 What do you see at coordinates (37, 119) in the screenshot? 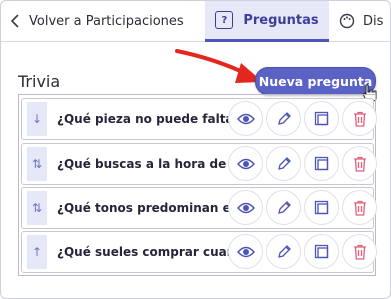
I see `move-down-icon: ↓` at bounding box center [37, 119].